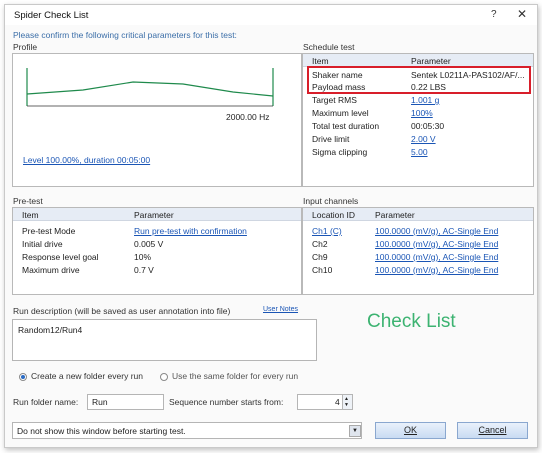 The height and width of the screenshot is (453, 542). I want to click on schedule-value-link: 1.001 g, so click(425, 100).